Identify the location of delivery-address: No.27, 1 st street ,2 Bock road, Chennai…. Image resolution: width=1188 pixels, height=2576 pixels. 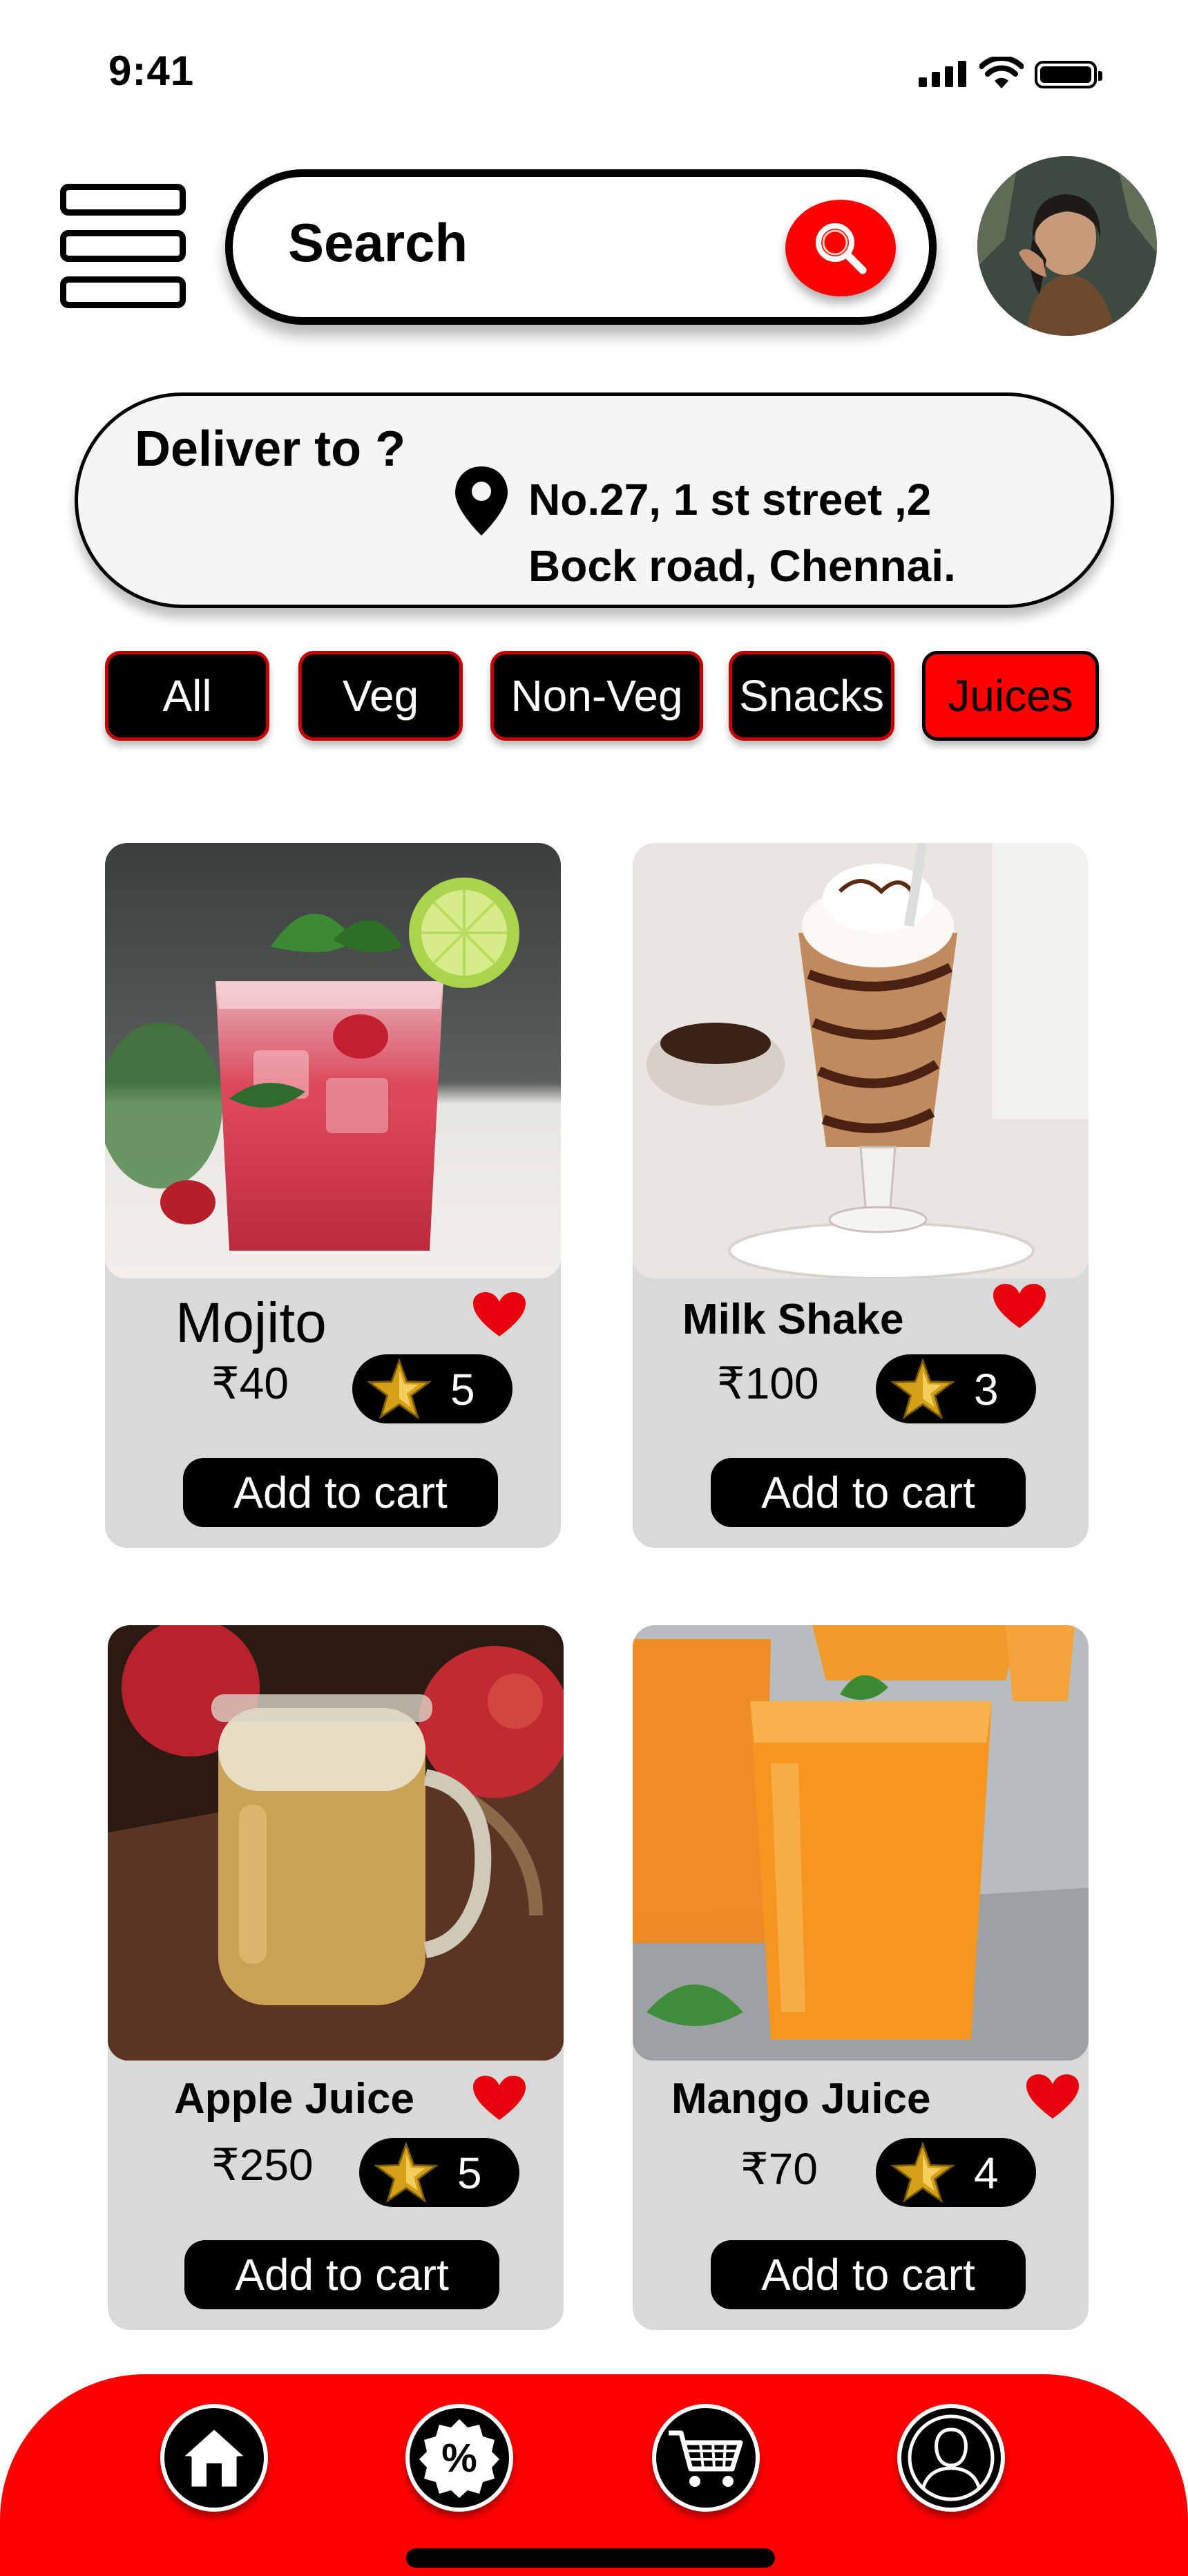
(742, 532).